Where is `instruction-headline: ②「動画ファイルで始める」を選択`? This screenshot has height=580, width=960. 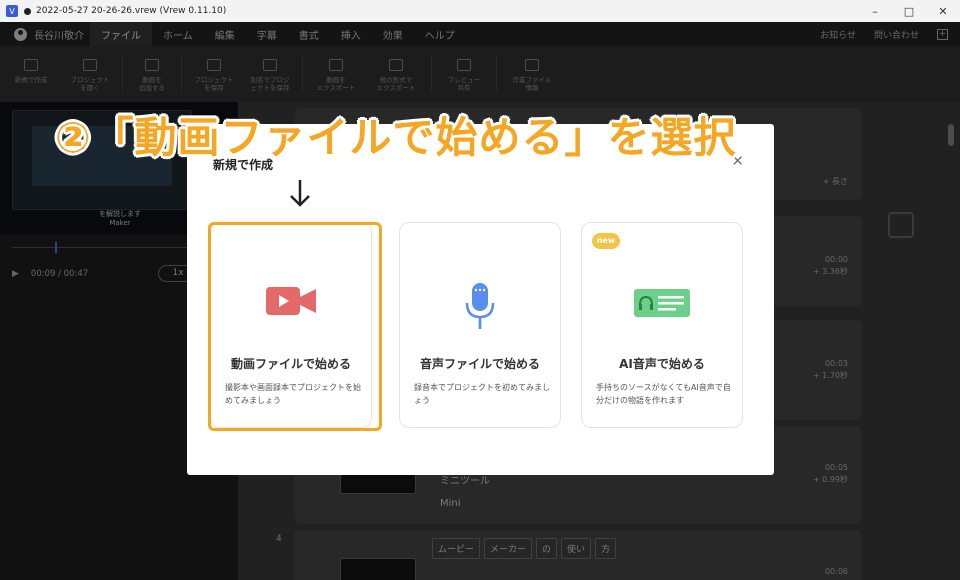
instruction-headline: ②「動画ファイルで始める」を選択 is located at coordinates (396, 137).